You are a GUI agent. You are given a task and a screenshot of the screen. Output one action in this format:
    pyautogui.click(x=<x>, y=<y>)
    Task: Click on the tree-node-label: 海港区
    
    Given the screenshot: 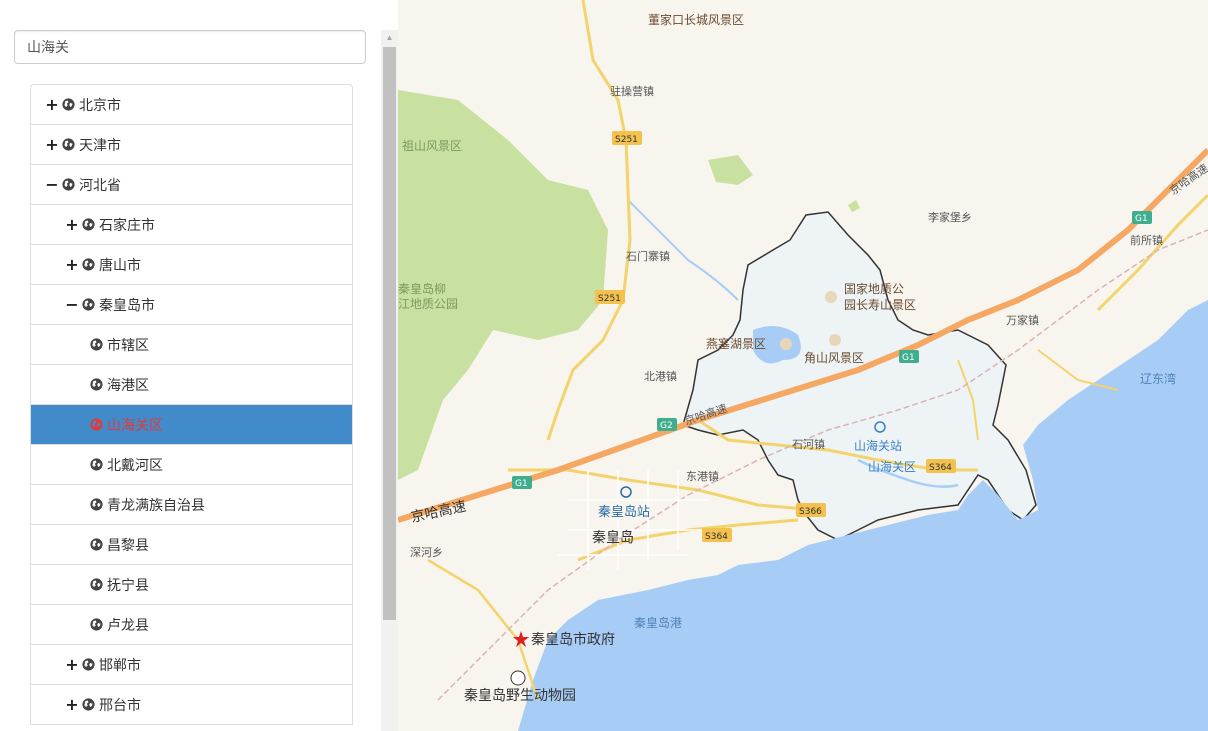 What is the action you would take?
    pyautogui.click(x=128, y=385)
    